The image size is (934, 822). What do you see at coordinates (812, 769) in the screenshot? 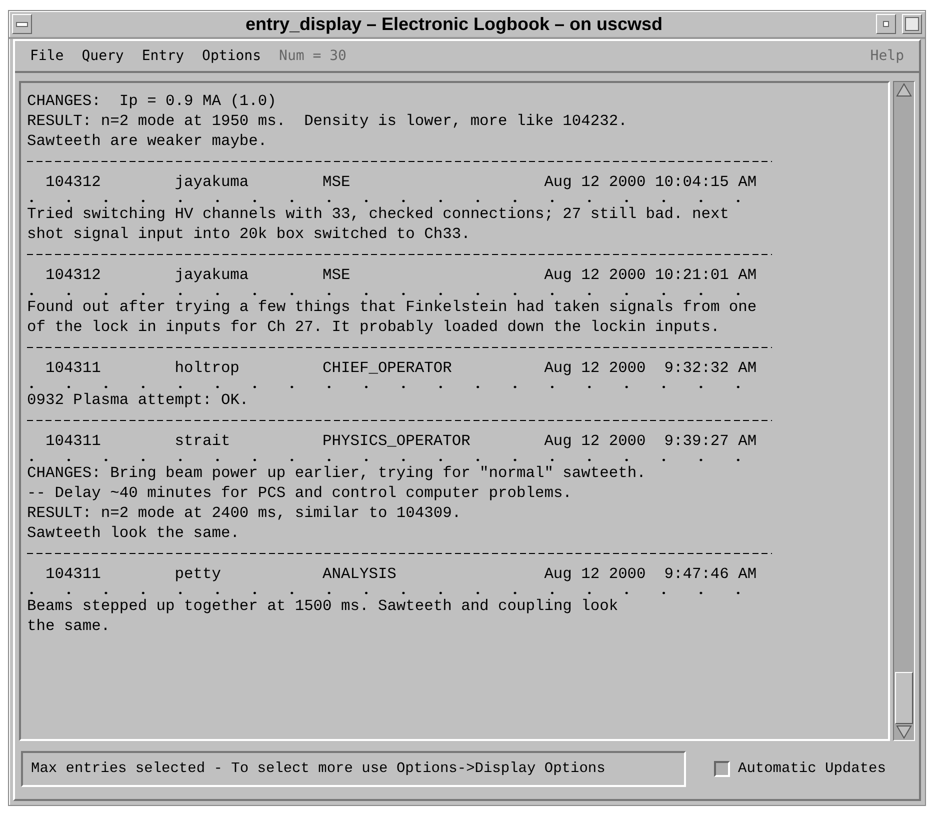
I see `checkbox-label: Automatic Updates` at bounding box center [812, 769].